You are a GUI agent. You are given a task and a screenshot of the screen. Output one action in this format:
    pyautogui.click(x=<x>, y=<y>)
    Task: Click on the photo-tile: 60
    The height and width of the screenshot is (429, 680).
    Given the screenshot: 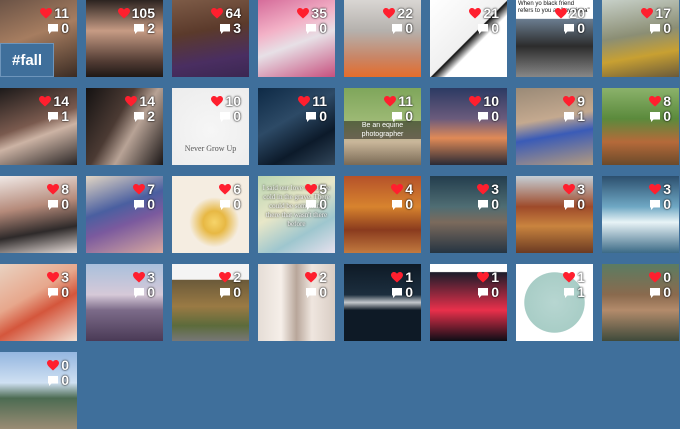 What is the action you would take?
    pyautogui.click(x=210, y=214)
    